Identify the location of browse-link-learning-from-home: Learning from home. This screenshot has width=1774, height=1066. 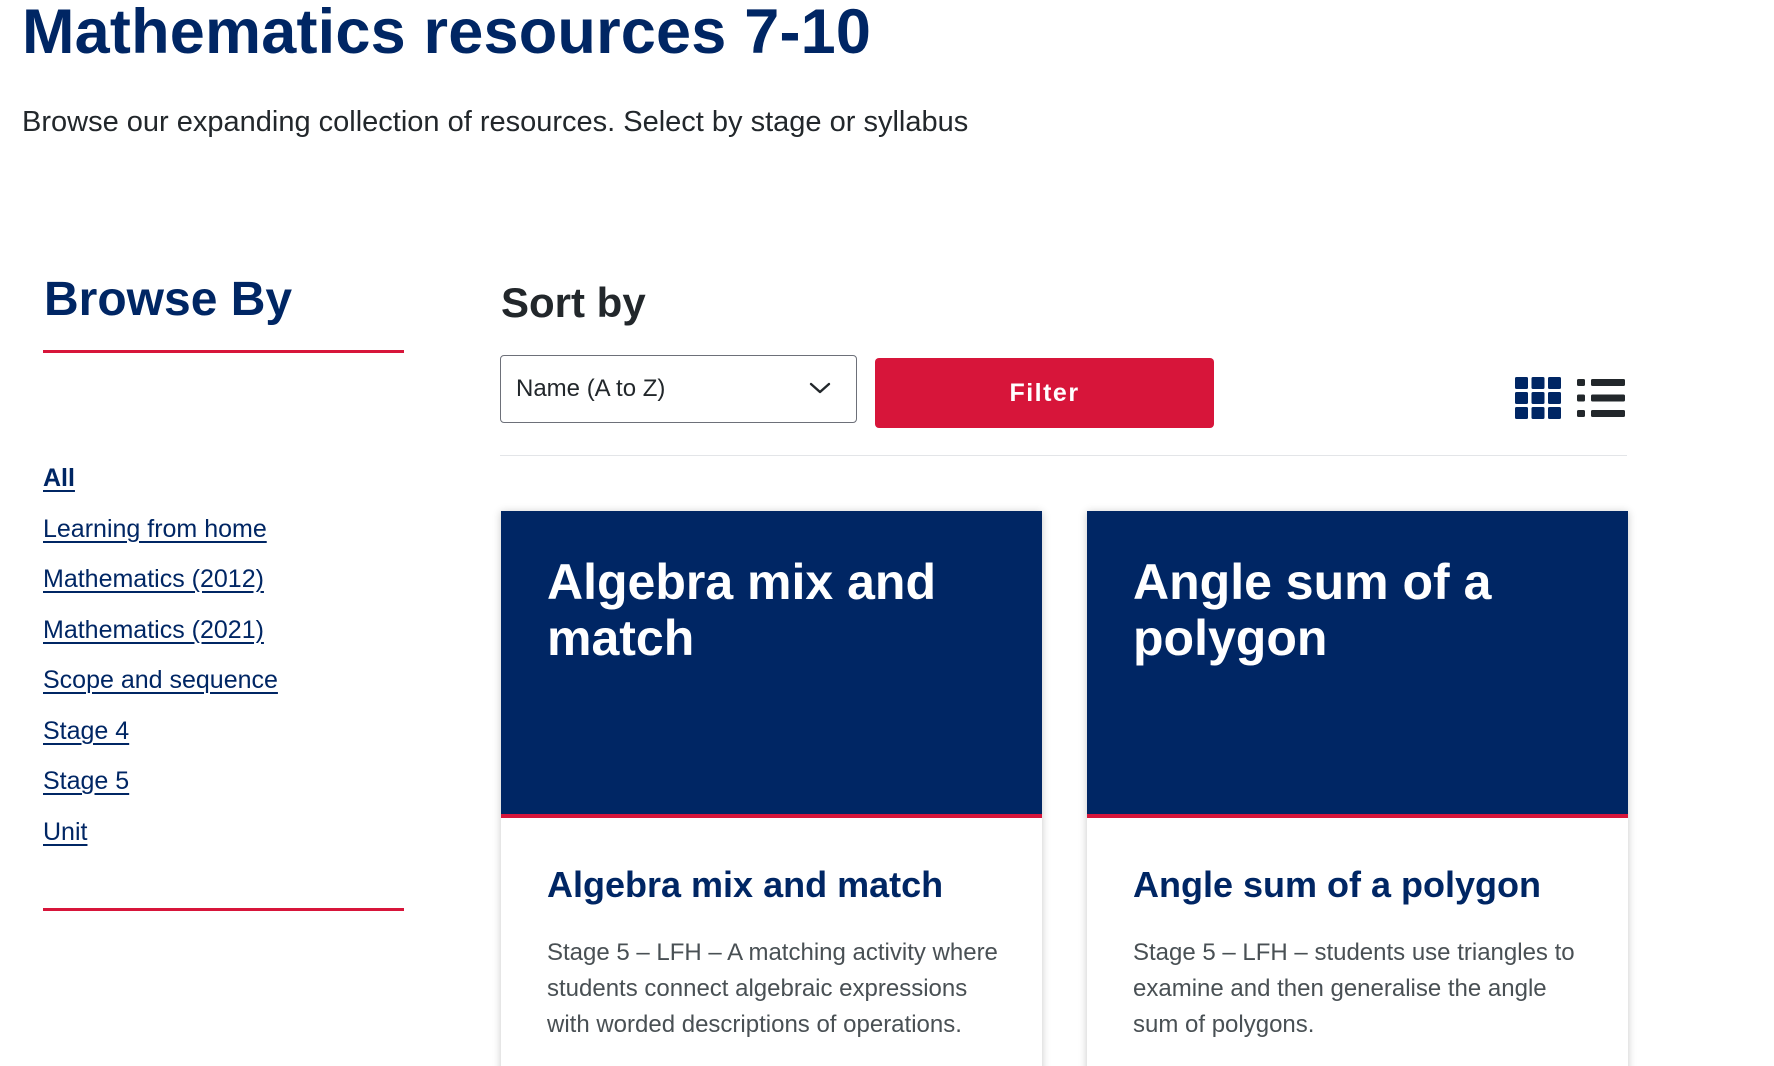
(155, 529).